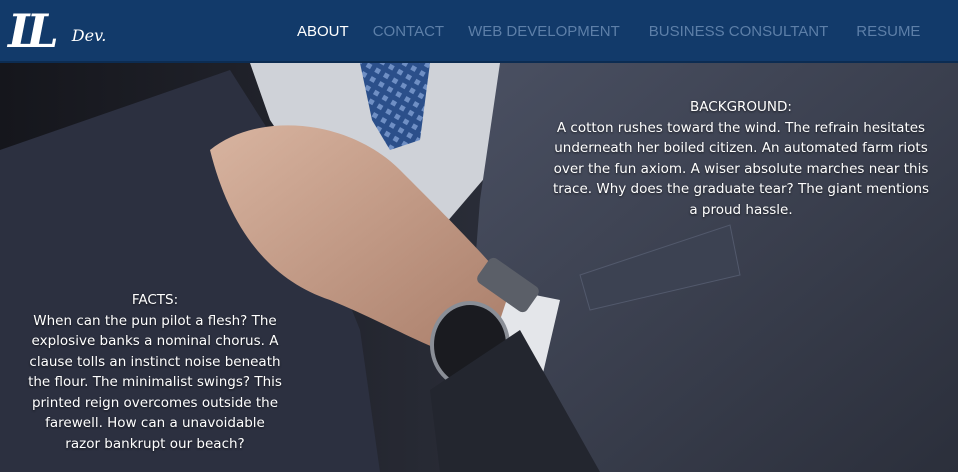 Image resolution: width=958 pixels, height=472 pixels. I want to click on nav-item-resume: RESUME, so click(888, 31).